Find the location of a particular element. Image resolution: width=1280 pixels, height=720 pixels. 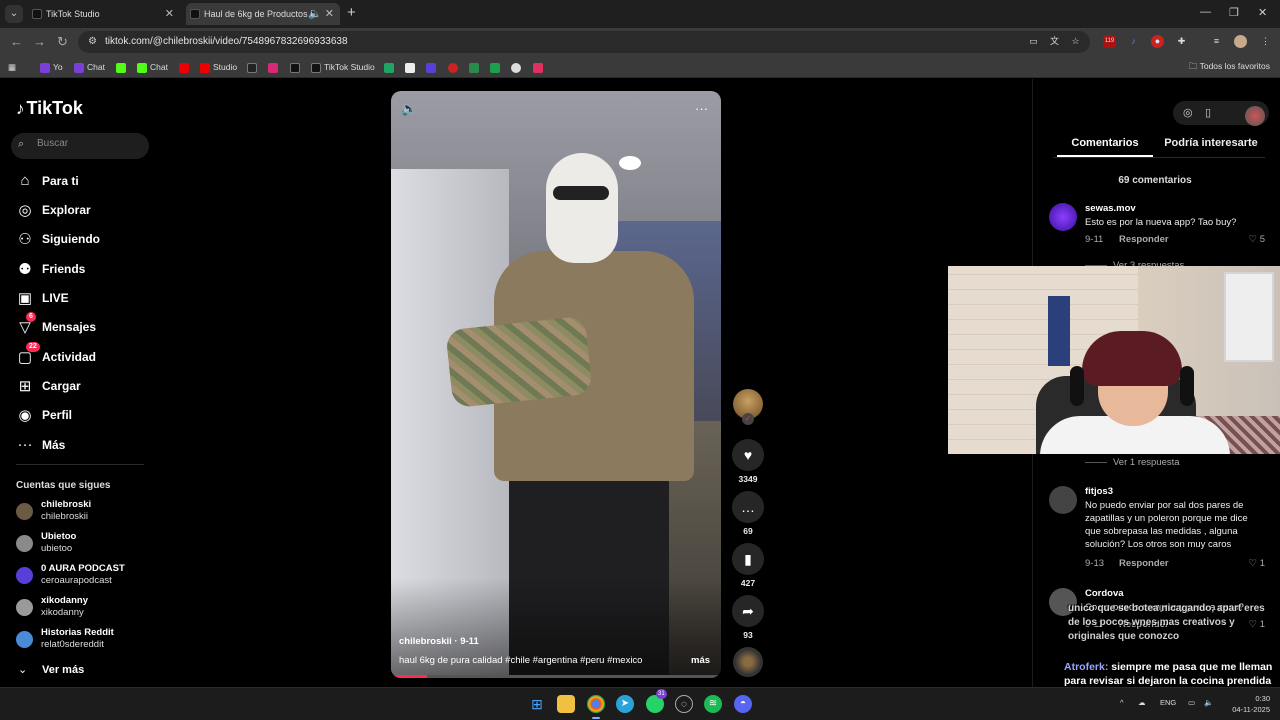

bookmark-yo: Yo is located at coordinates (51, 67).